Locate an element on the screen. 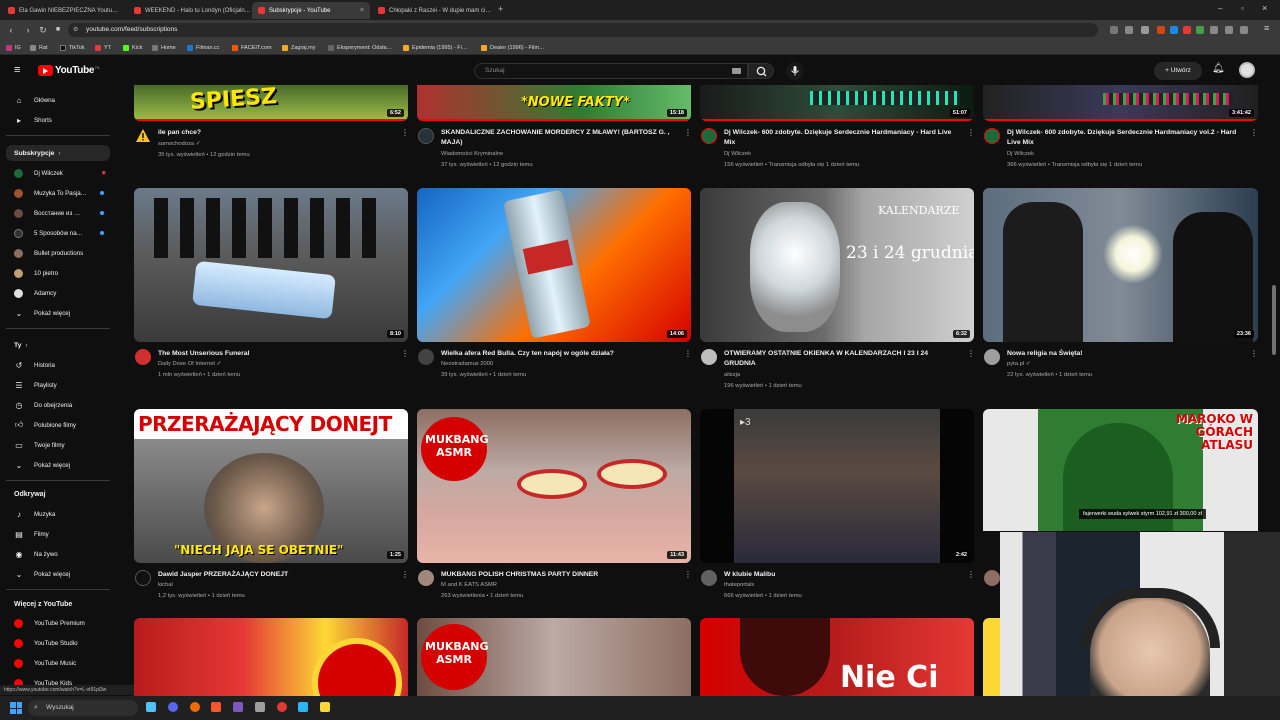 Image resolution: width=1280 pixels, height=720 pixels. brave-icon is located at coordinates (216, 707).